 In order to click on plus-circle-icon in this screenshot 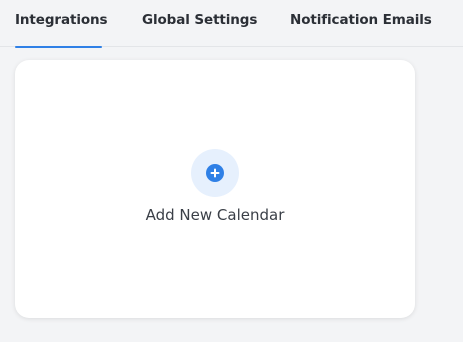, I will do `click(215, 173)`.